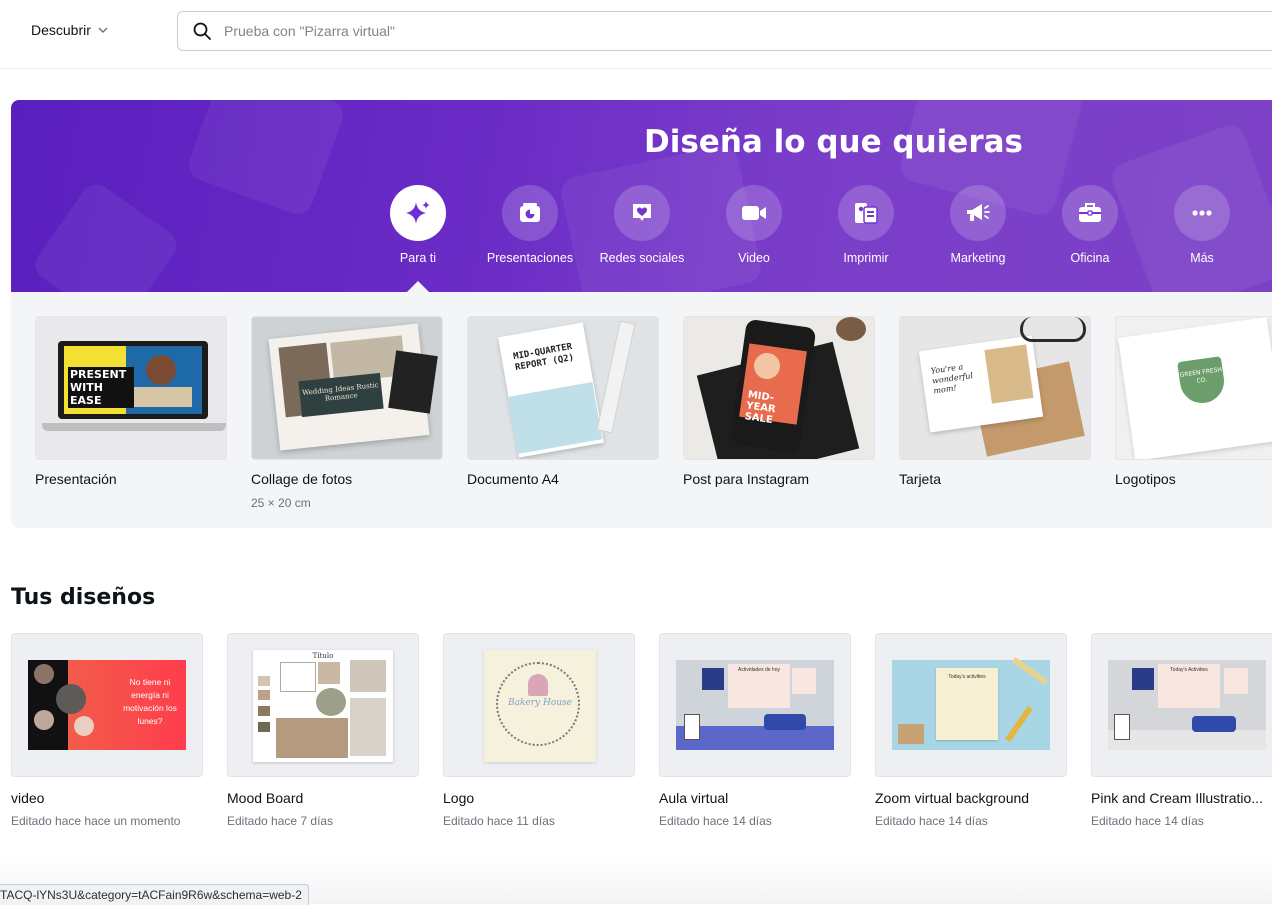 This screenshot has width=1272, height=905. What do you see at coordinates (418, 258) in the screenshot?
I see `category-label: Para ti` at bounding box center [418, 258].